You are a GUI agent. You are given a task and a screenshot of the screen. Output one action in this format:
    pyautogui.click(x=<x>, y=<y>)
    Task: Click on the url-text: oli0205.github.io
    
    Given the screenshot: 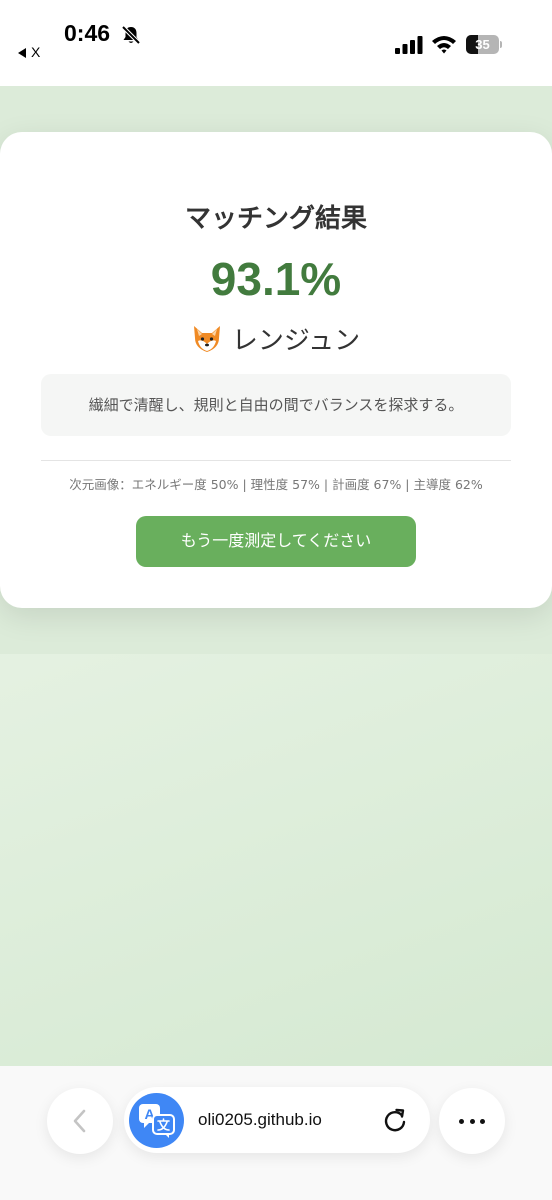 What is the action you would take?
    pyautogui.click(x=260, y=1119)
    